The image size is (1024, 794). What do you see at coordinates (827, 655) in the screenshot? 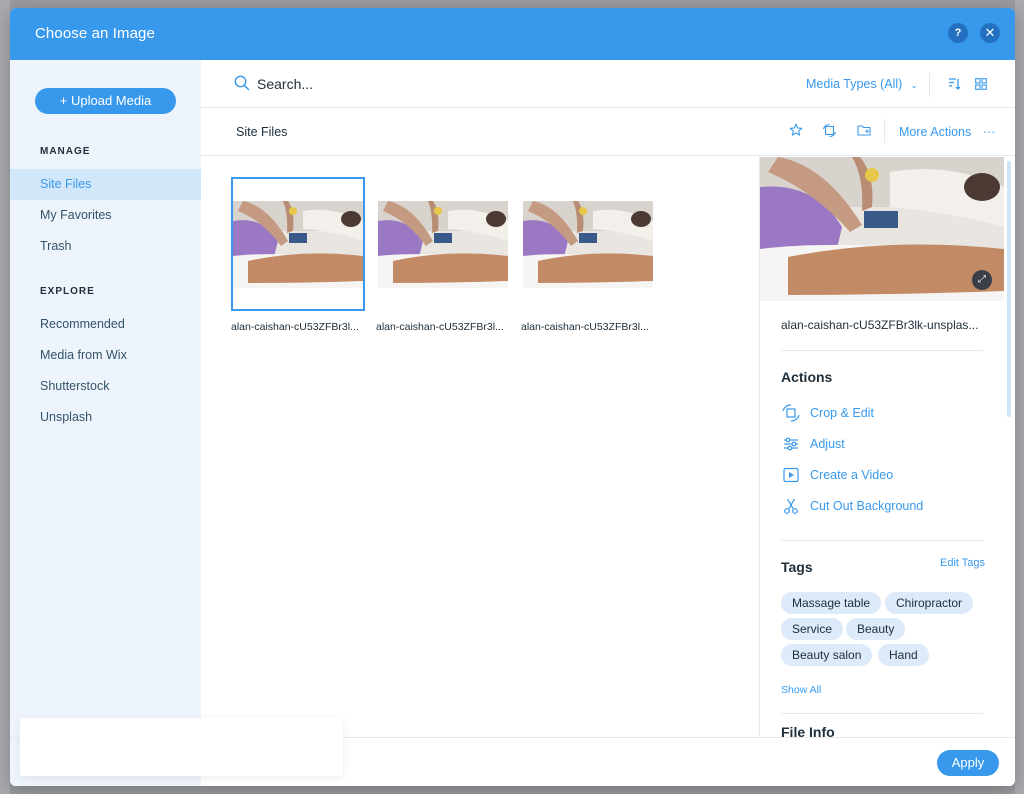
I see `tag-chip: Beauty salon` at bounding box center [827, 655].